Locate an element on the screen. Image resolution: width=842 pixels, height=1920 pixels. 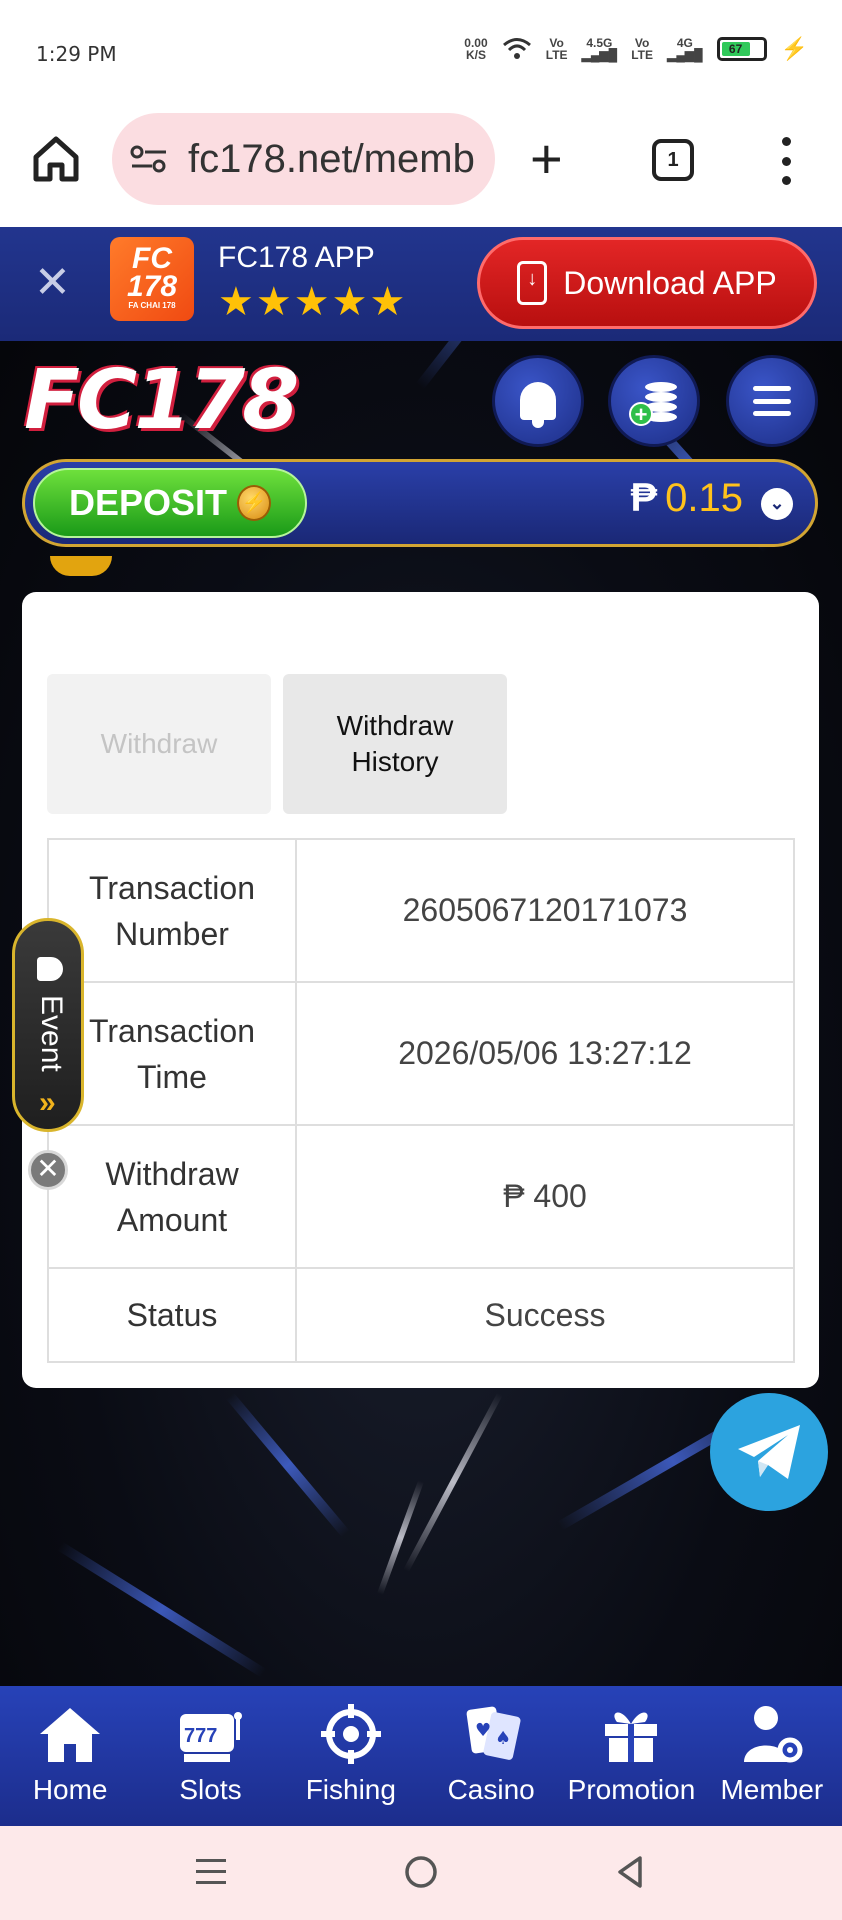
app-name: FC178 APP is located at coordinates (296, 257).